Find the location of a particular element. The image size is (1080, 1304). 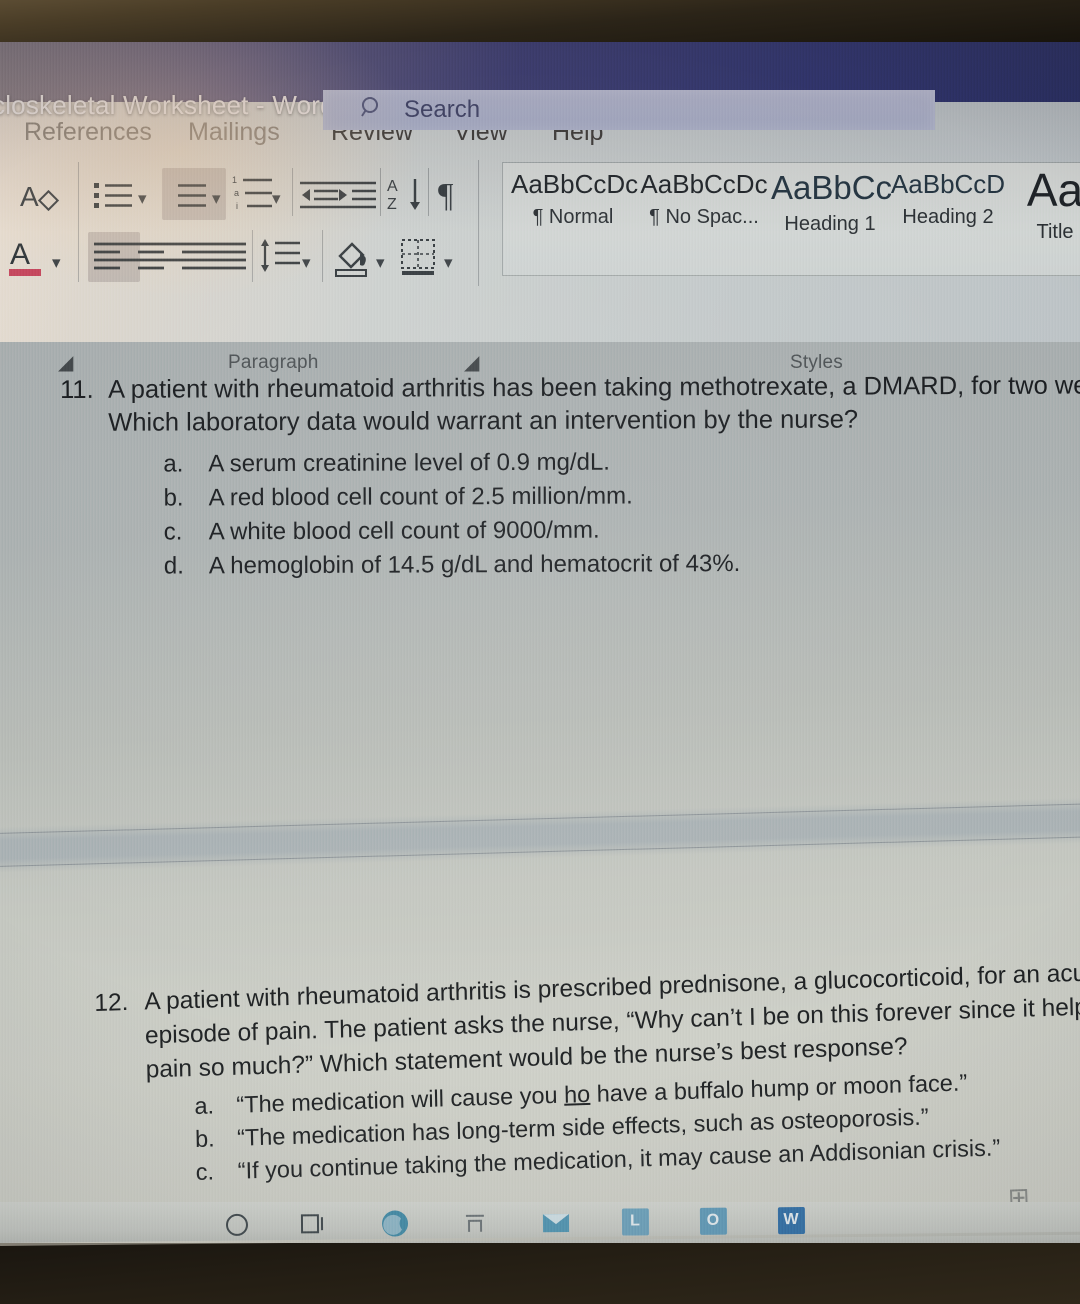

mail-icon is located at coordinates (556, 1222).